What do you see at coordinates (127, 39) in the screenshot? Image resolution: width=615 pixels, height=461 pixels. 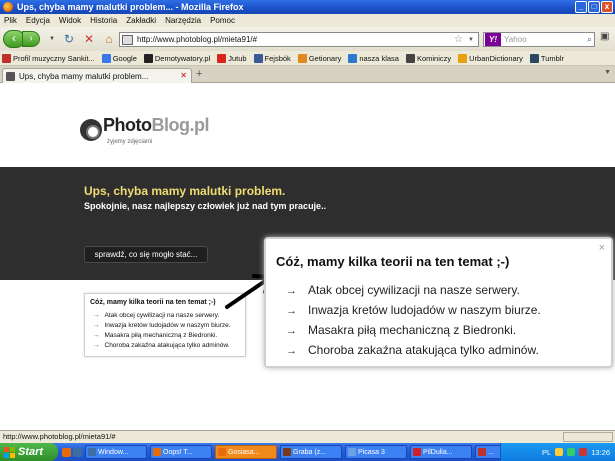 I see `site-identity-icon` at bounding box center [127, 39].